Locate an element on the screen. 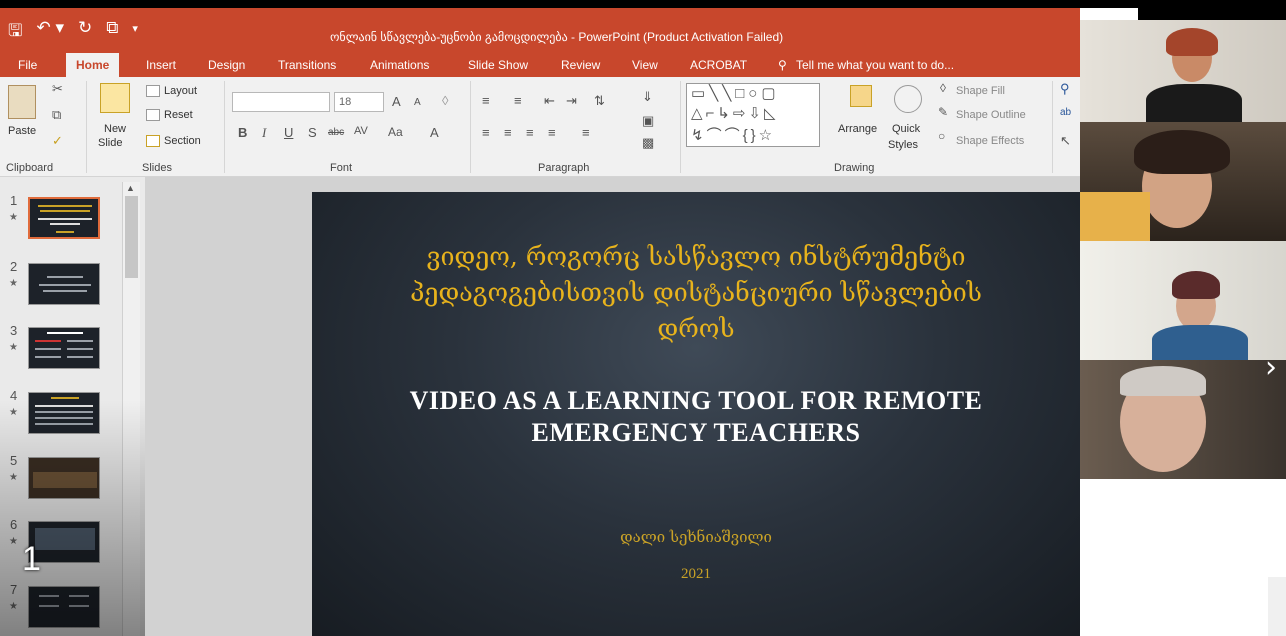 The height and width of the screenshot is (636, 1286). undo-icon: ↶ ▾ is located at coordinates (50, 32).